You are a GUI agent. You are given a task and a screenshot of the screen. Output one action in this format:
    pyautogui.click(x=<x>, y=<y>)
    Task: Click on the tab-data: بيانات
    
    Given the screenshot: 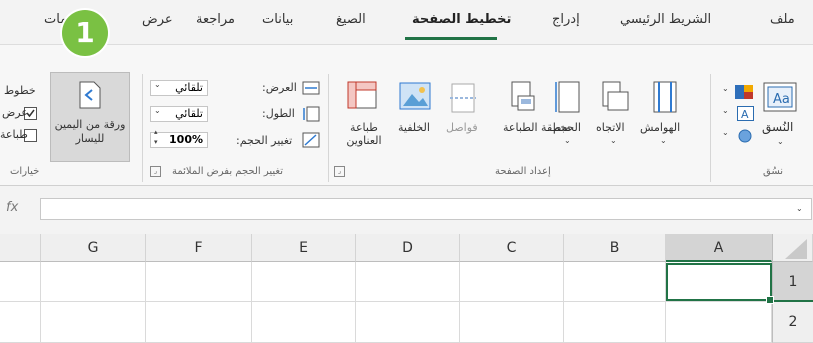 What is the action you would take?
    pyautogui.click(x=277, y=19)
    